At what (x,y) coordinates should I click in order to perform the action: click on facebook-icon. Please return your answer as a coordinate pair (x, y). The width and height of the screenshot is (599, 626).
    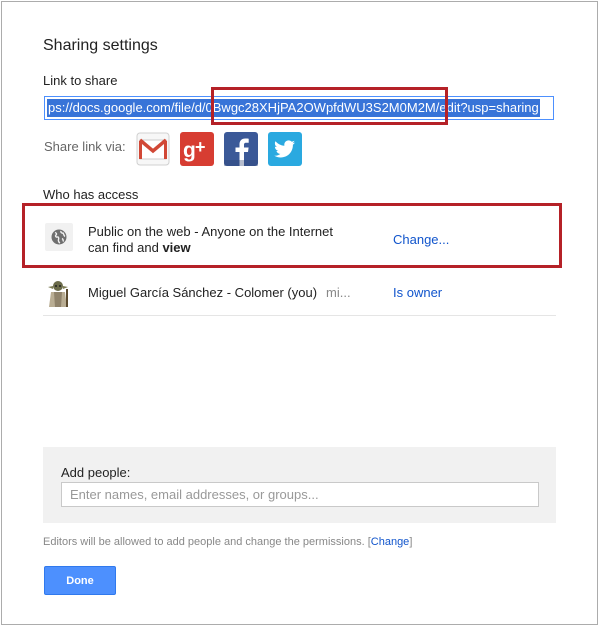
    Looking at the image, I should click on (241, 149).